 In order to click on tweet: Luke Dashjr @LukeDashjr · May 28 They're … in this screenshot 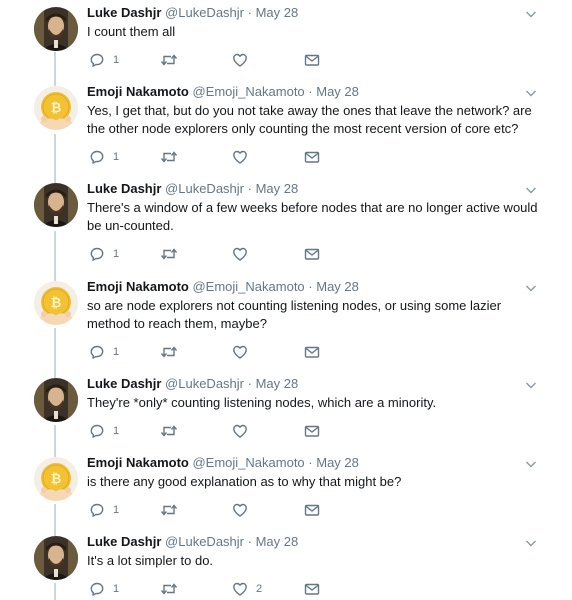, I will do `click(286, 408)`.